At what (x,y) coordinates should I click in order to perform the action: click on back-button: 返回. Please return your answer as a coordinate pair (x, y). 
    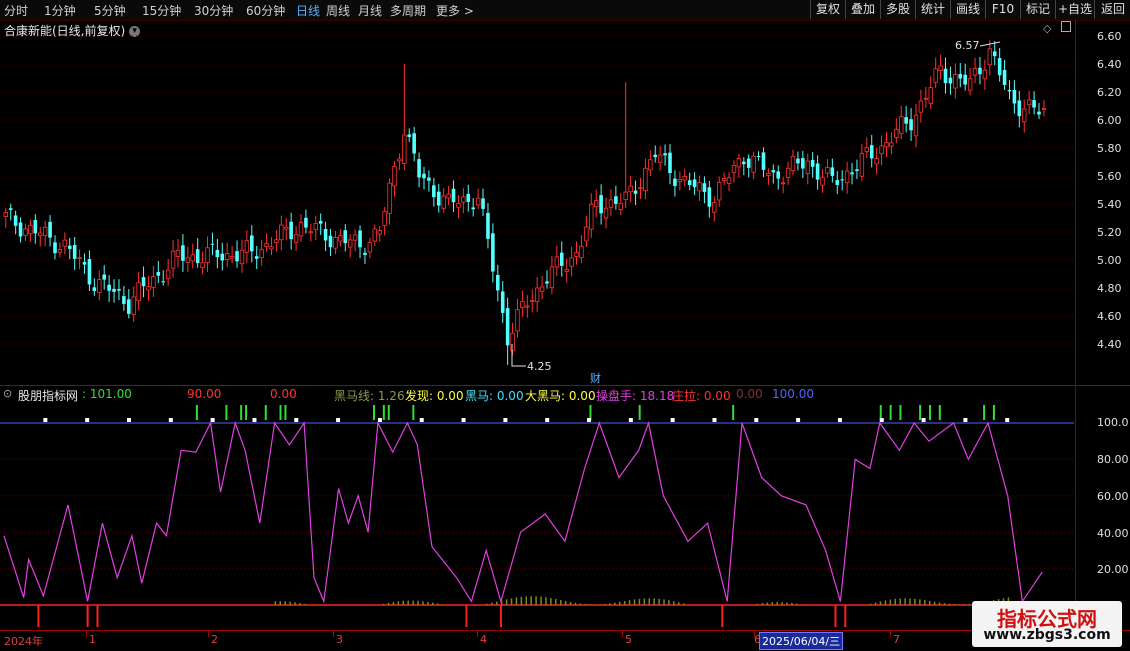
    Looking at the image, I should click on (1112, 9).